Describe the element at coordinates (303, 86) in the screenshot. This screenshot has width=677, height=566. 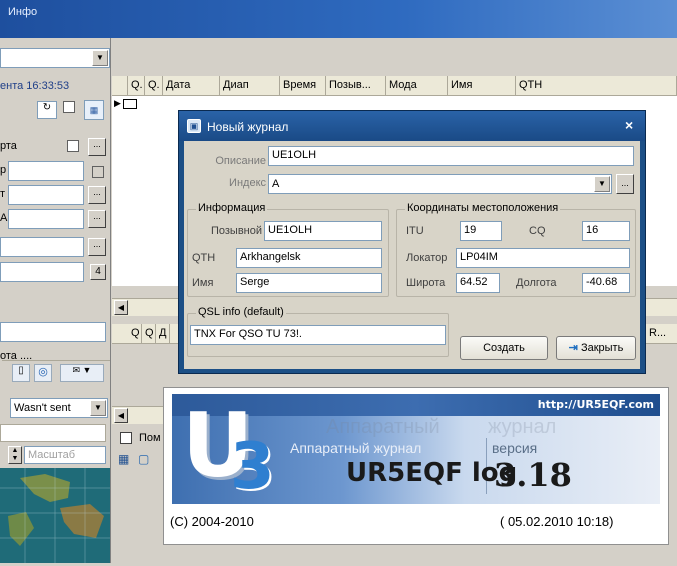
I see `grid-header-cell: Время` at that location.